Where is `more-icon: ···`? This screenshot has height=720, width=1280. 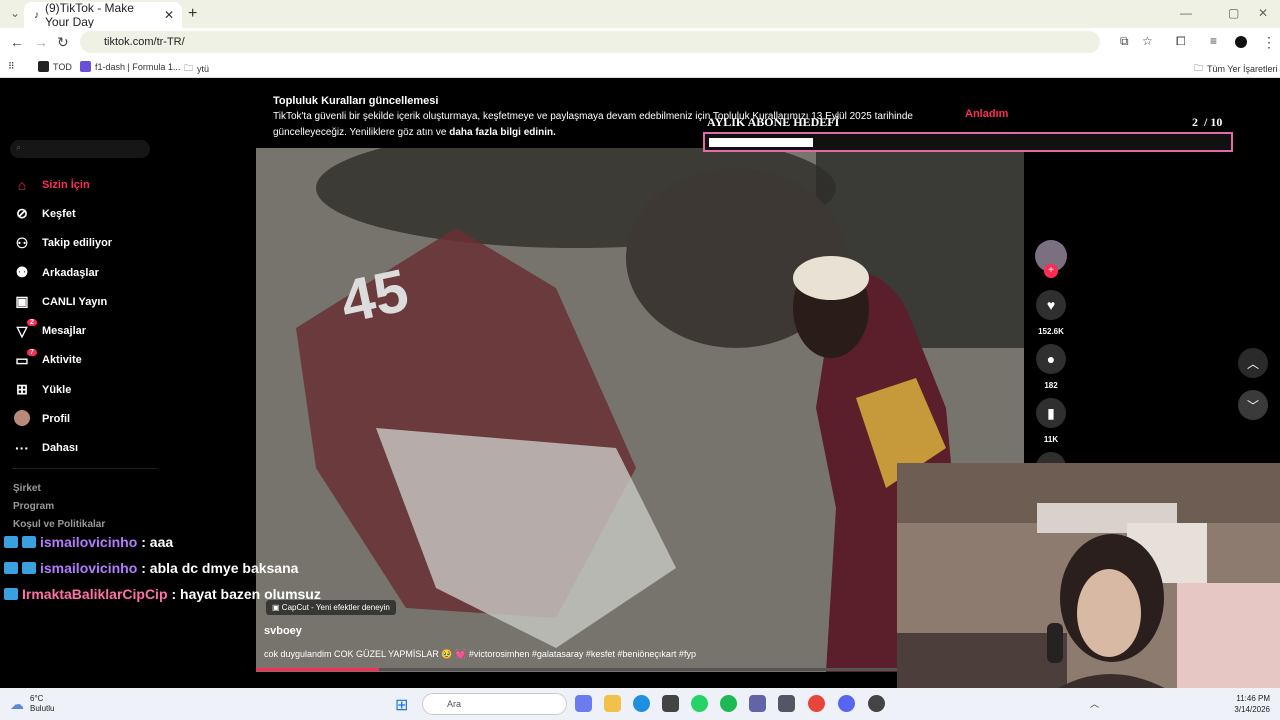
more-icon: ··· is located at coordinates (22, 448).